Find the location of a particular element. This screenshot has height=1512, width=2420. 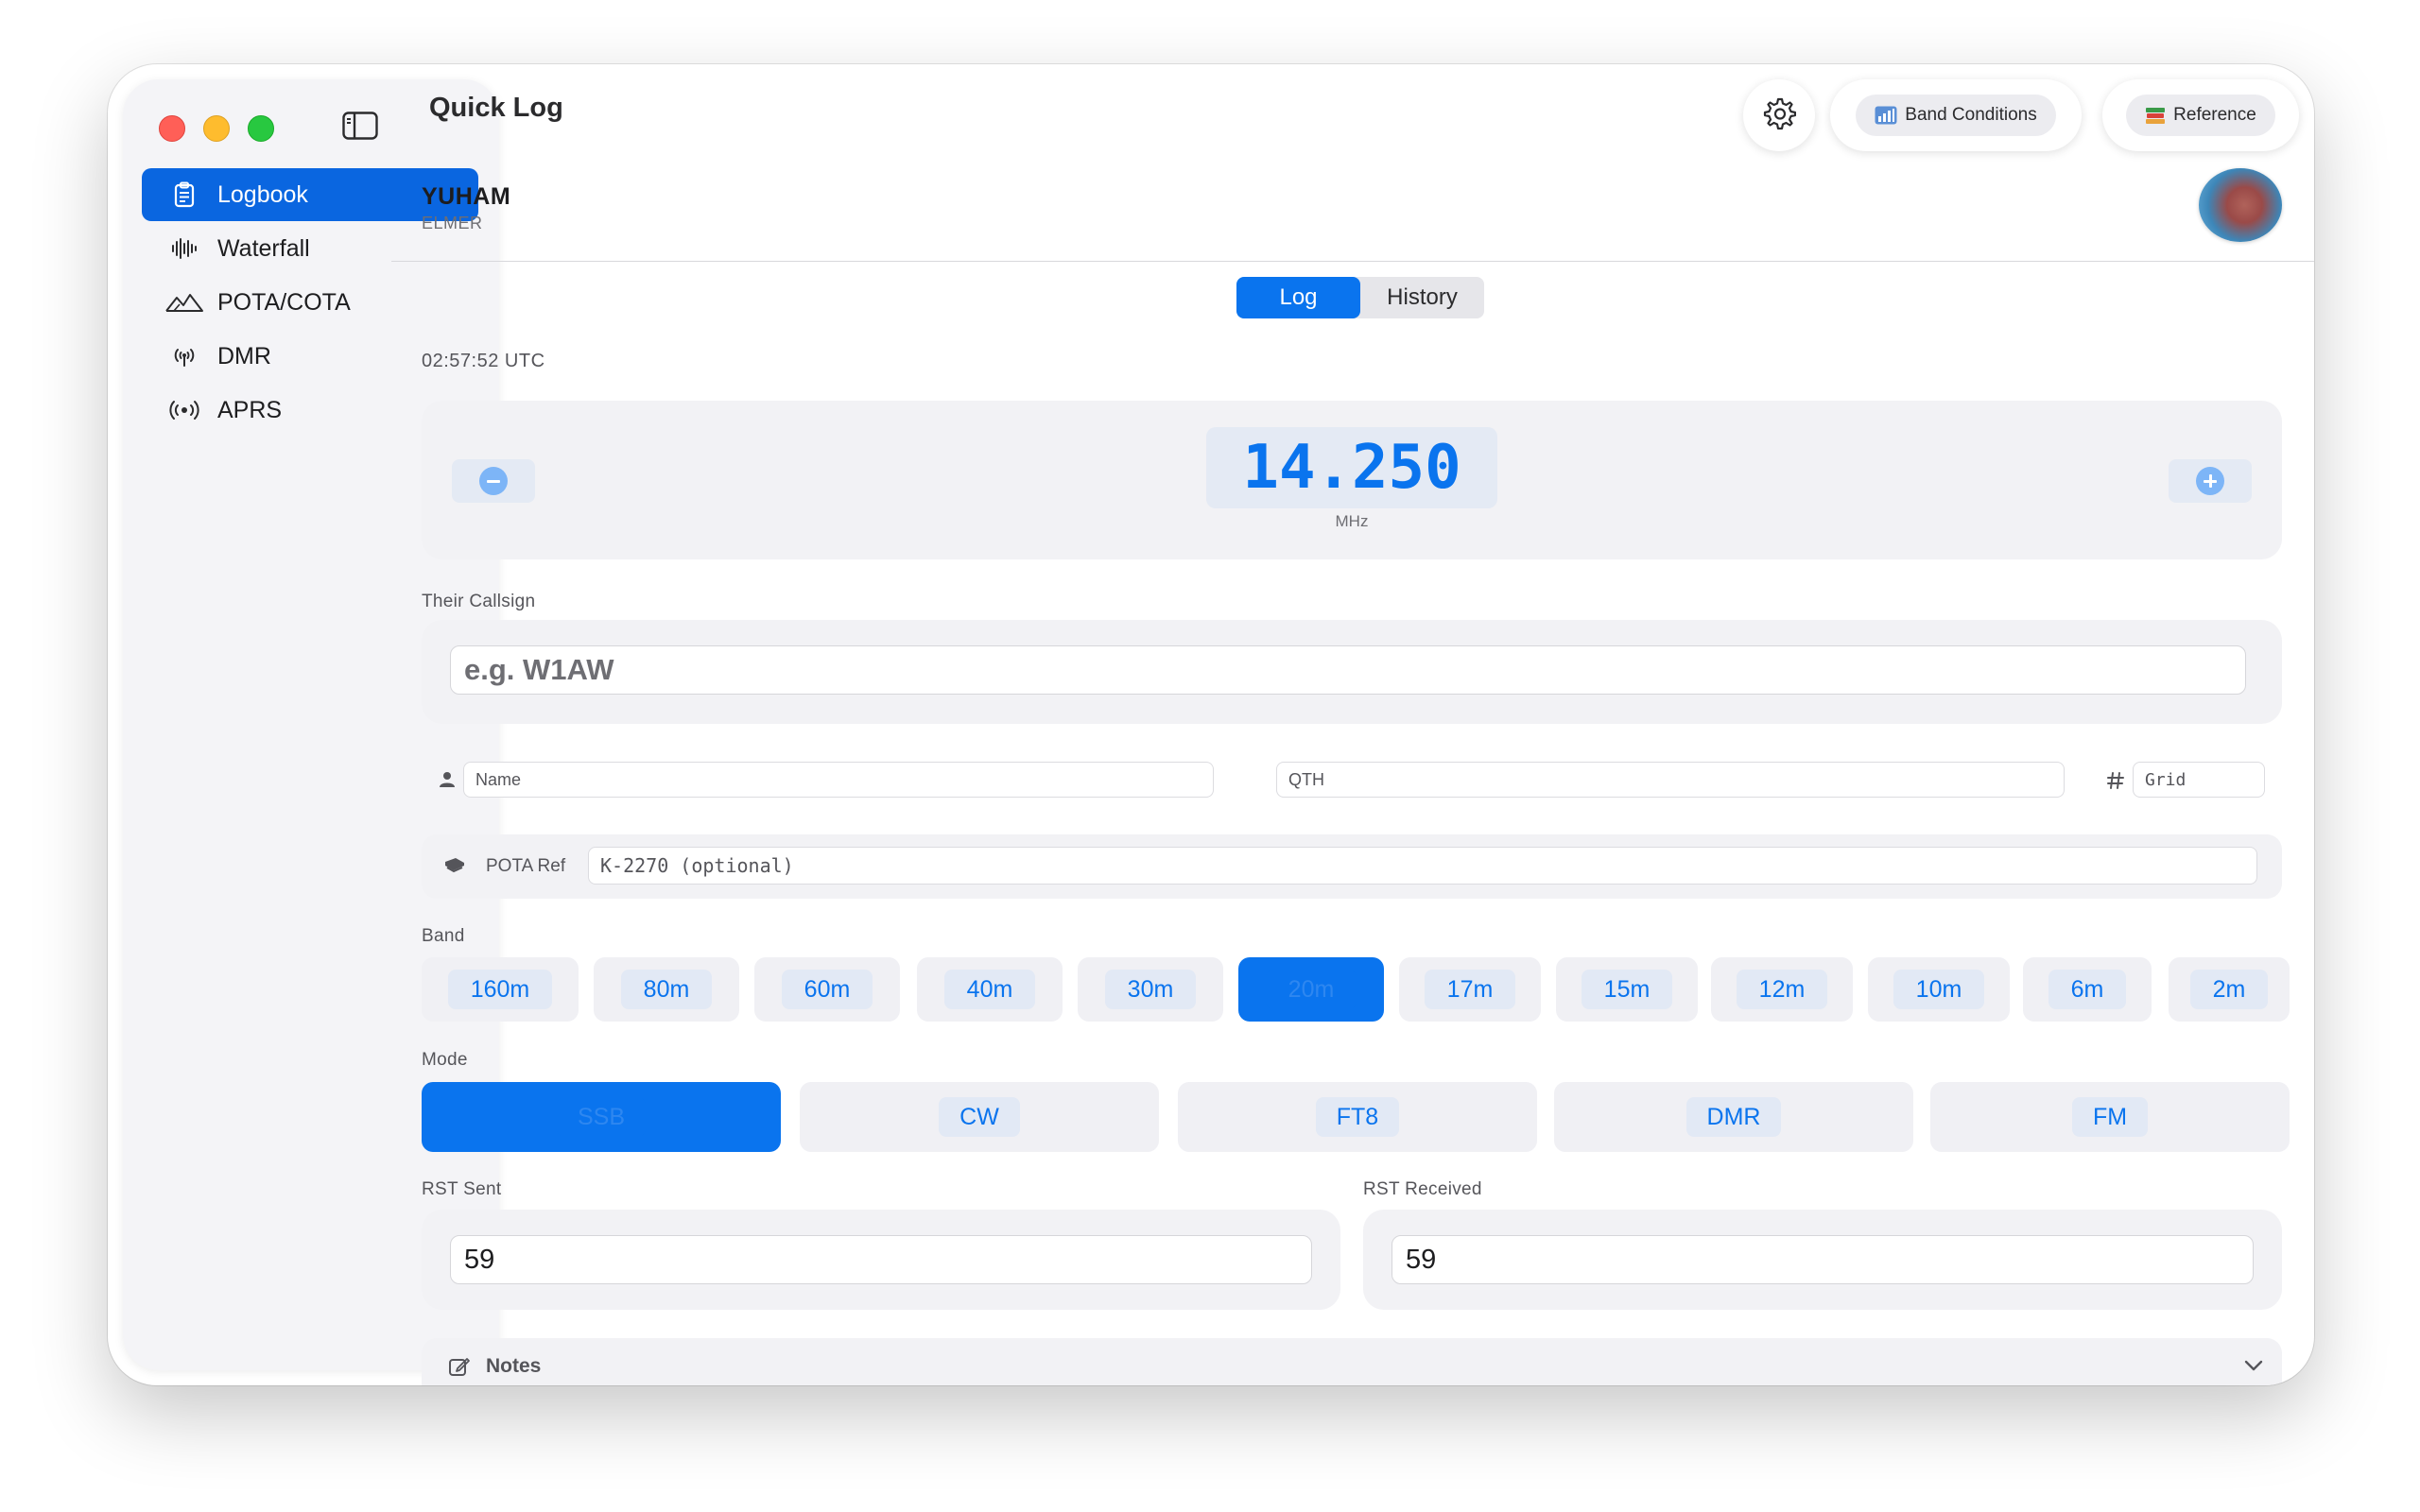

their-callsign-panel is located at coordinates (1352, 672).